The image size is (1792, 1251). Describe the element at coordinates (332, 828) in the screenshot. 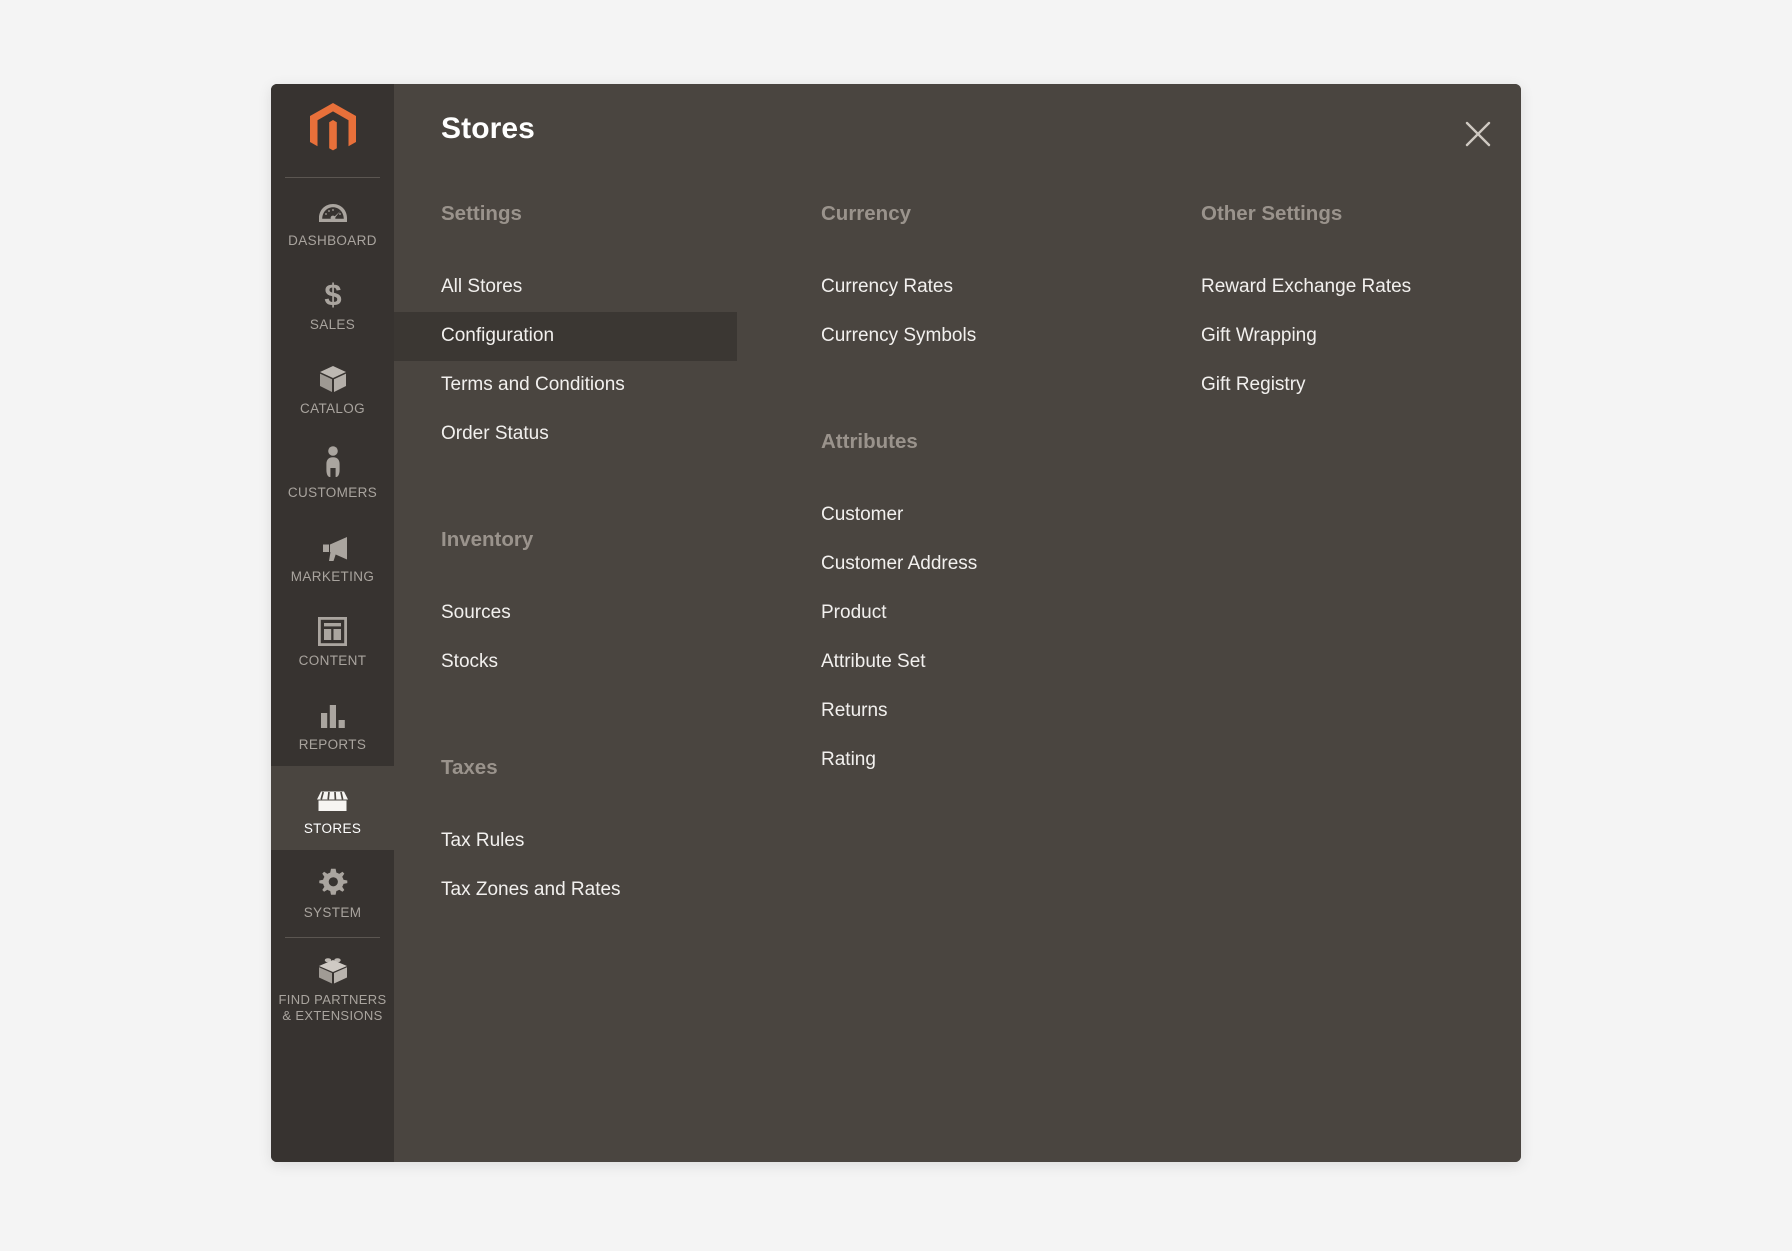

I see `sidebar-item-label: STORES` at that location.